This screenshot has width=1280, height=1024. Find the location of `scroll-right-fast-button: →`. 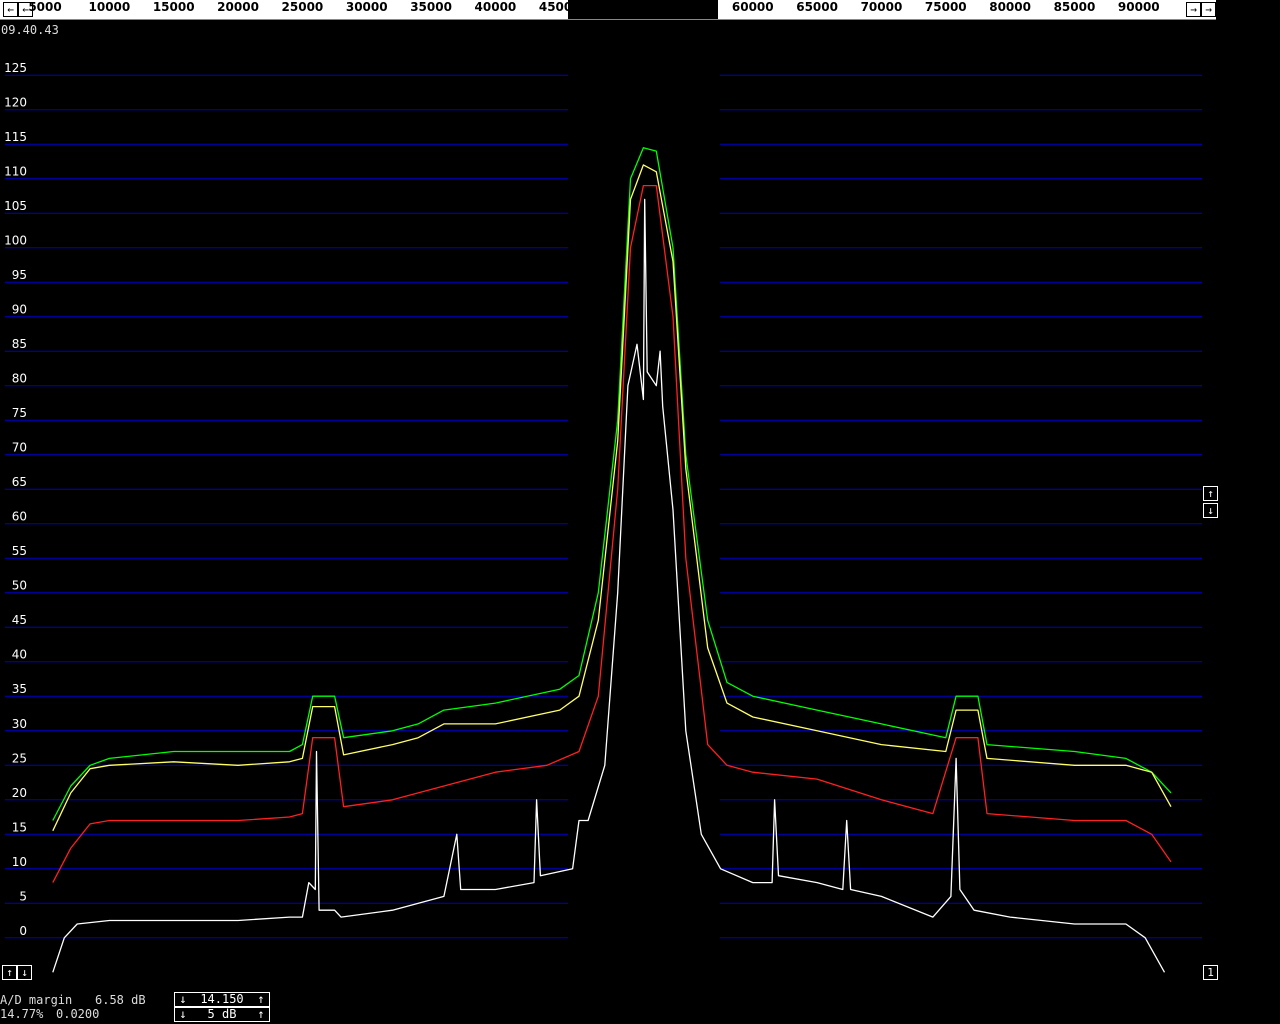

scroll-right-fast-button: → is located at coordinates (1208, 9).